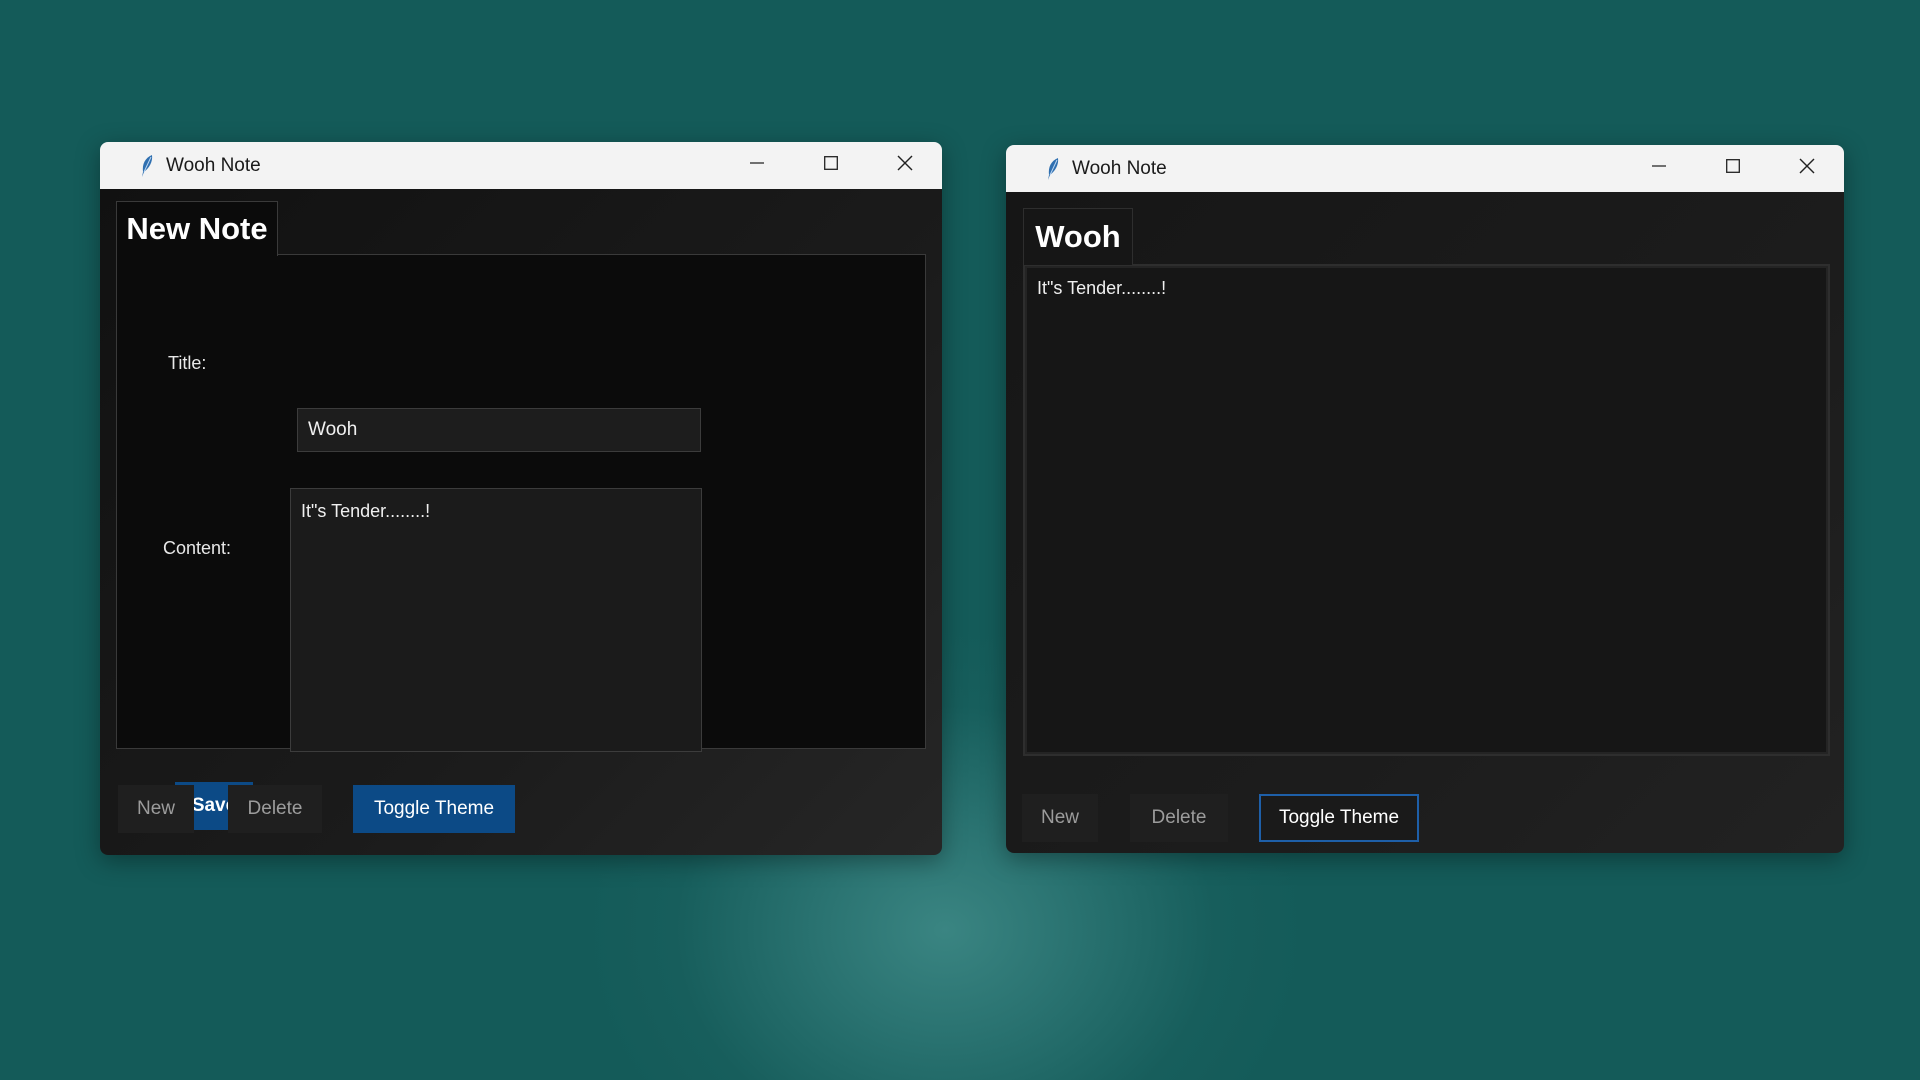 This screenshot has height=1080, width=1920. Describe the element at coordinates (1078, 236) in the screenshot. I see `tab-wooh: Wooh` at that location.